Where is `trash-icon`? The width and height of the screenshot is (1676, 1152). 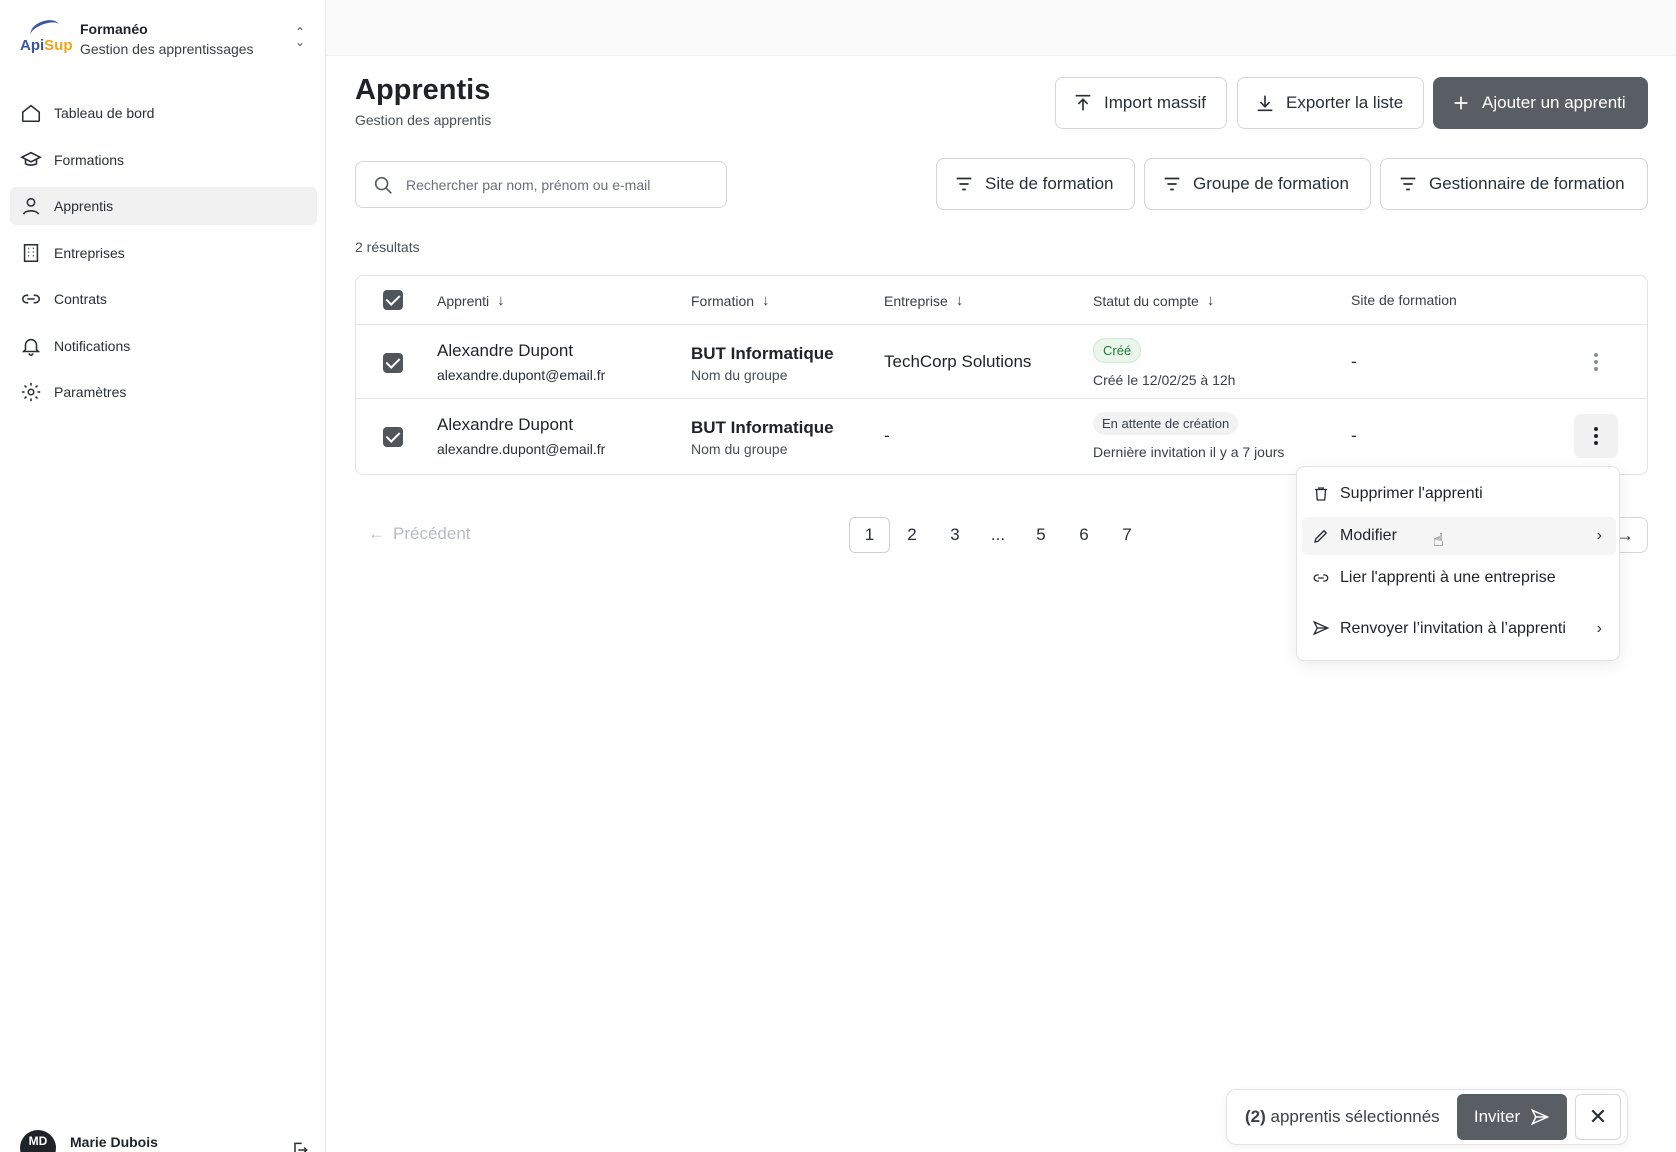
trash-icon is located at coordinates (1321, 494).